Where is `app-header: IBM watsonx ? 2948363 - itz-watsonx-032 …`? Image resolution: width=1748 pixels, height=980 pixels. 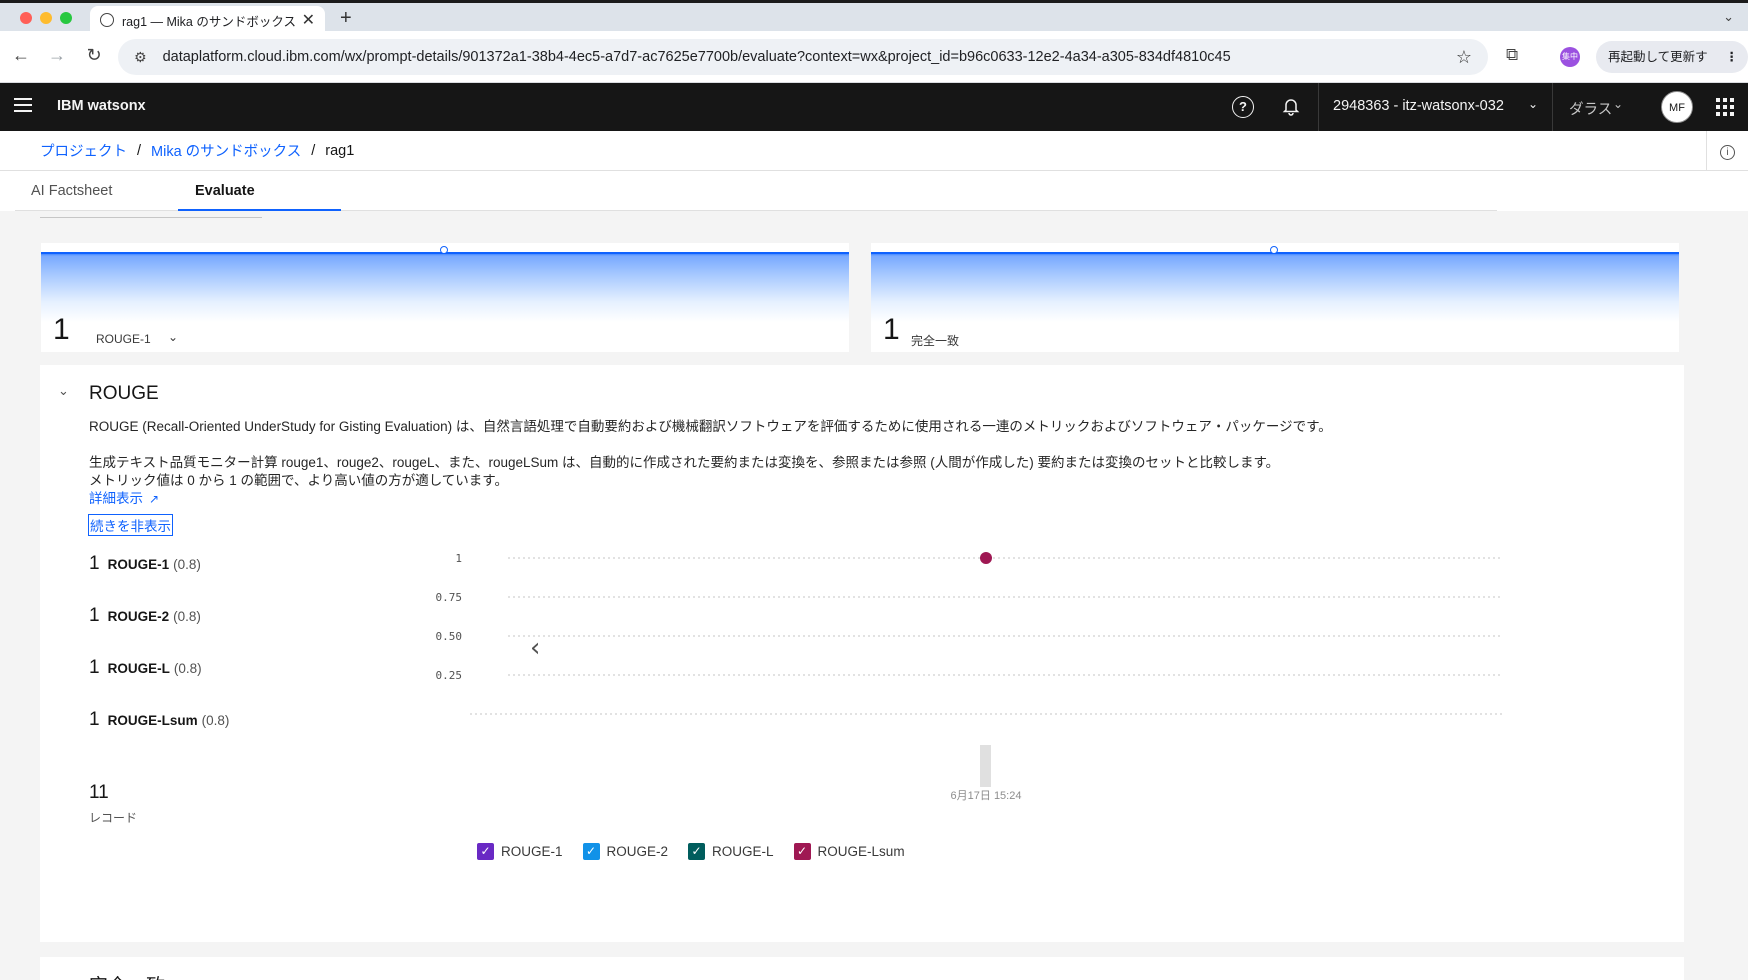 app-header: IBM watsonx ? 2948363 - itz-watsonx-032 … is located at coordinates (874, 107).